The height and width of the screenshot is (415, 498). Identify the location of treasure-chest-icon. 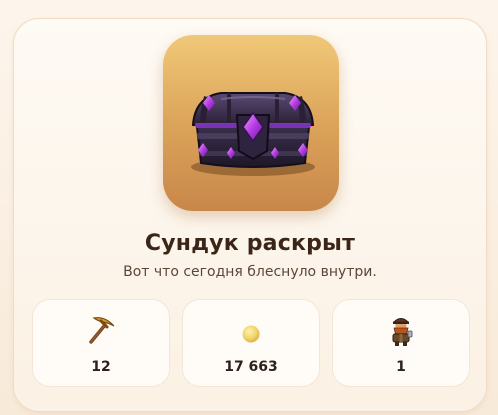
(253, 134).